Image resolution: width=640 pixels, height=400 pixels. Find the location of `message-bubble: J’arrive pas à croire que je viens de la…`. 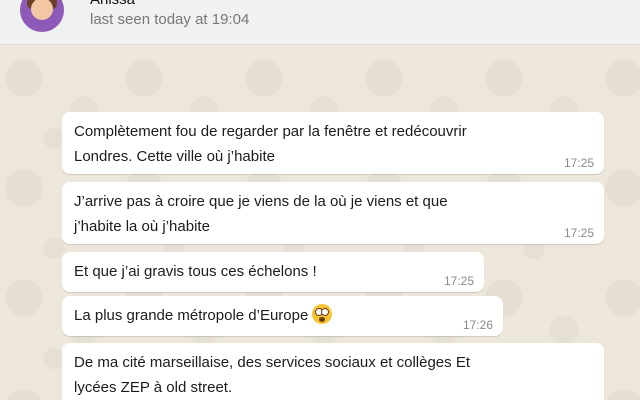

message-bubble: J’arrive pas à croire que je viens de la… is located at coordinates (333, 213).